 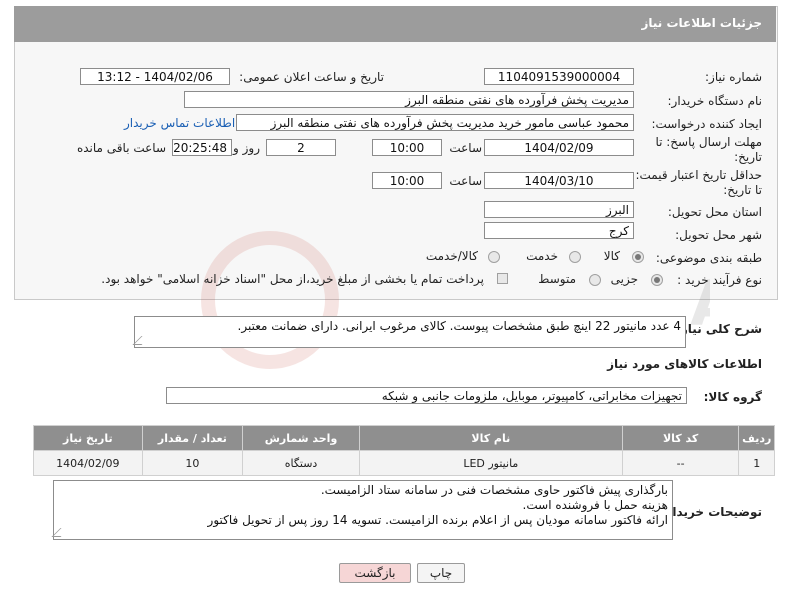 What do you see at coordinates (559, 180) in the screenshot?
I see `validity-date-field: 1404/03/10` at bounding box center [559, 180].